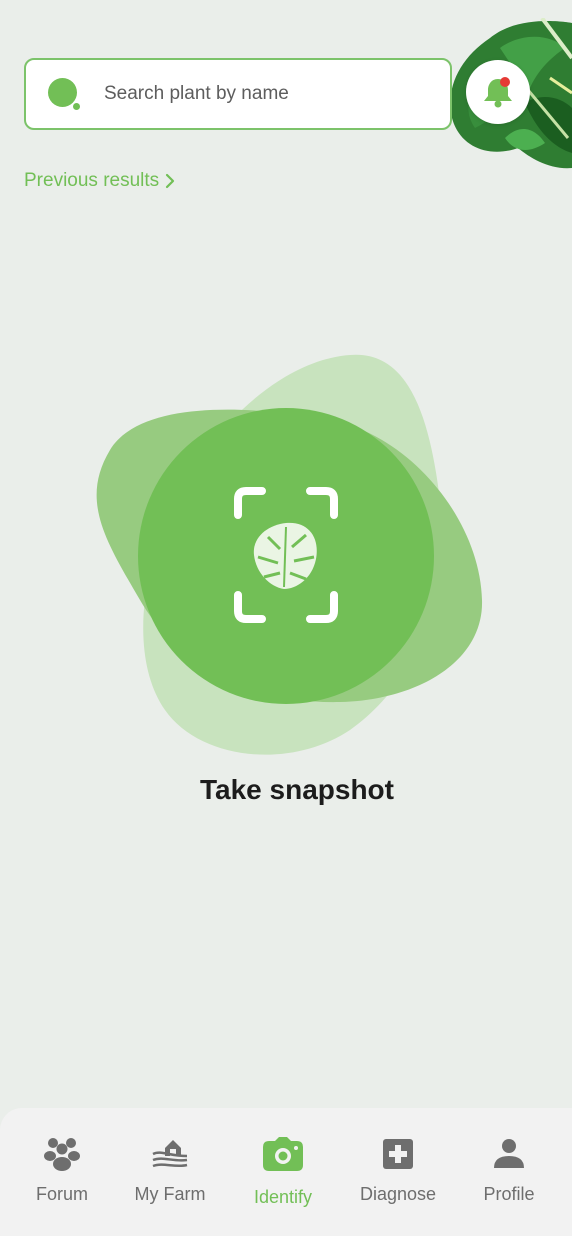 This screenshot has width=572, height=1236. I want to click on profile-icon, so click(509, 1153).